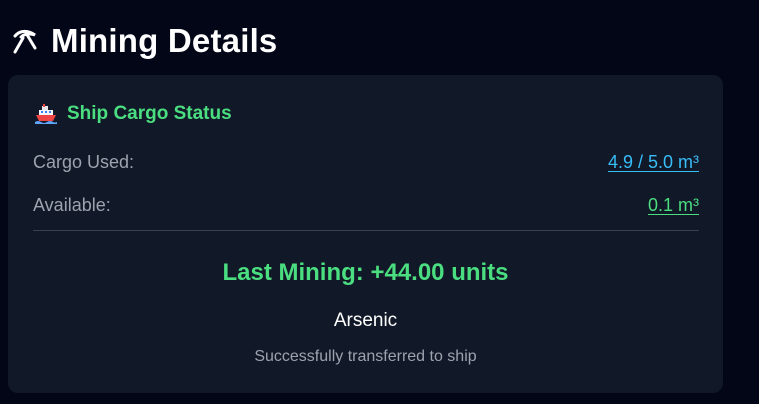 This screenshot has height=404, width=759. What do you see at coordinates (366, 230) in the screenshot?
I see `divider` at bounding box center [366, 230].